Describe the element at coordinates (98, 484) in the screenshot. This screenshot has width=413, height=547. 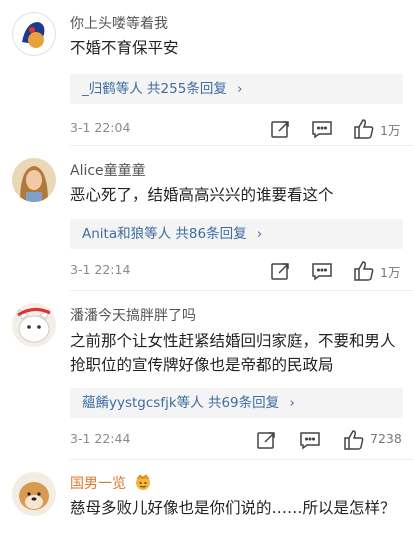
I see `username-text: 国男一览` at that location.